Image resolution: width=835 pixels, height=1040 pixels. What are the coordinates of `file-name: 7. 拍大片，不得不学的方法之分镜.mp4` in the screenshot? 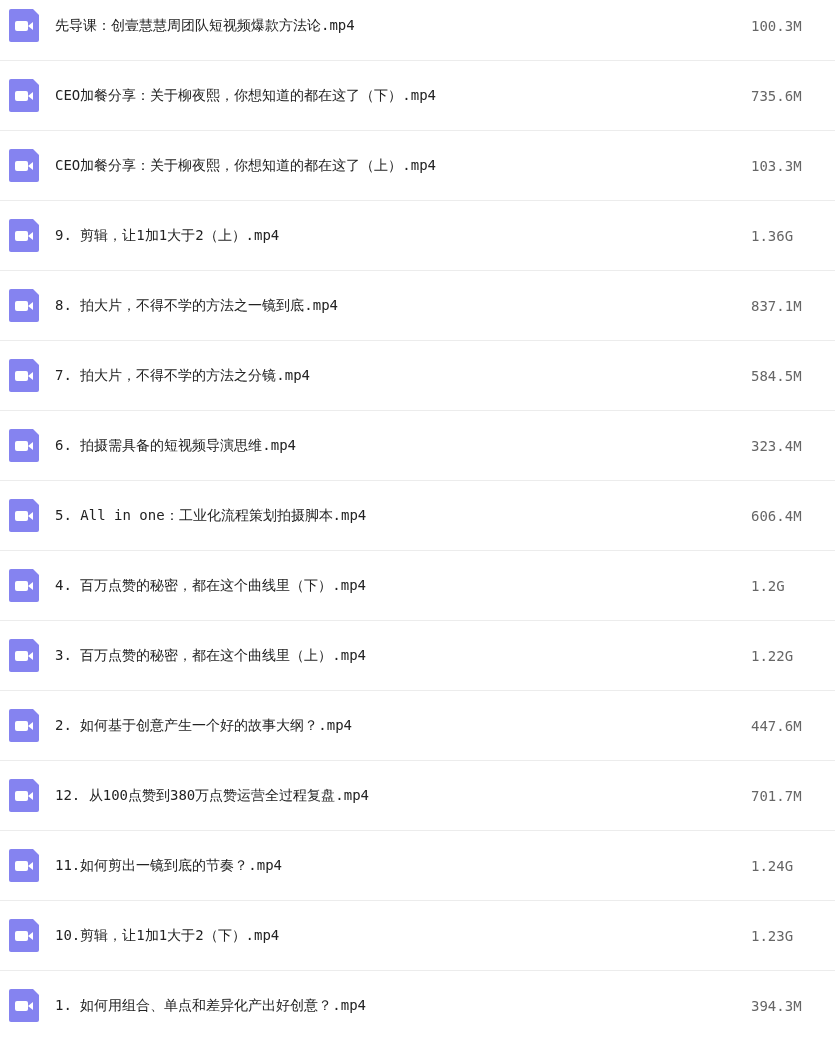 It's located at (403, 375).